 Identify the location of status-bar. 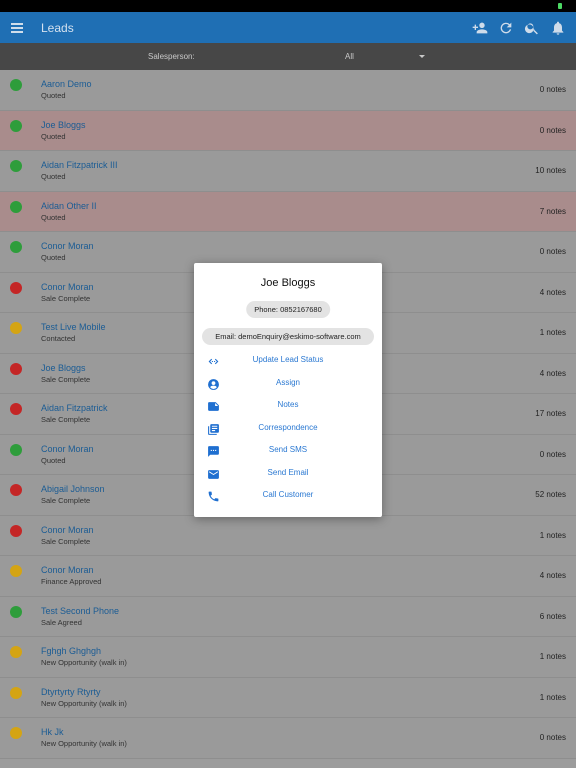
(288, 6).